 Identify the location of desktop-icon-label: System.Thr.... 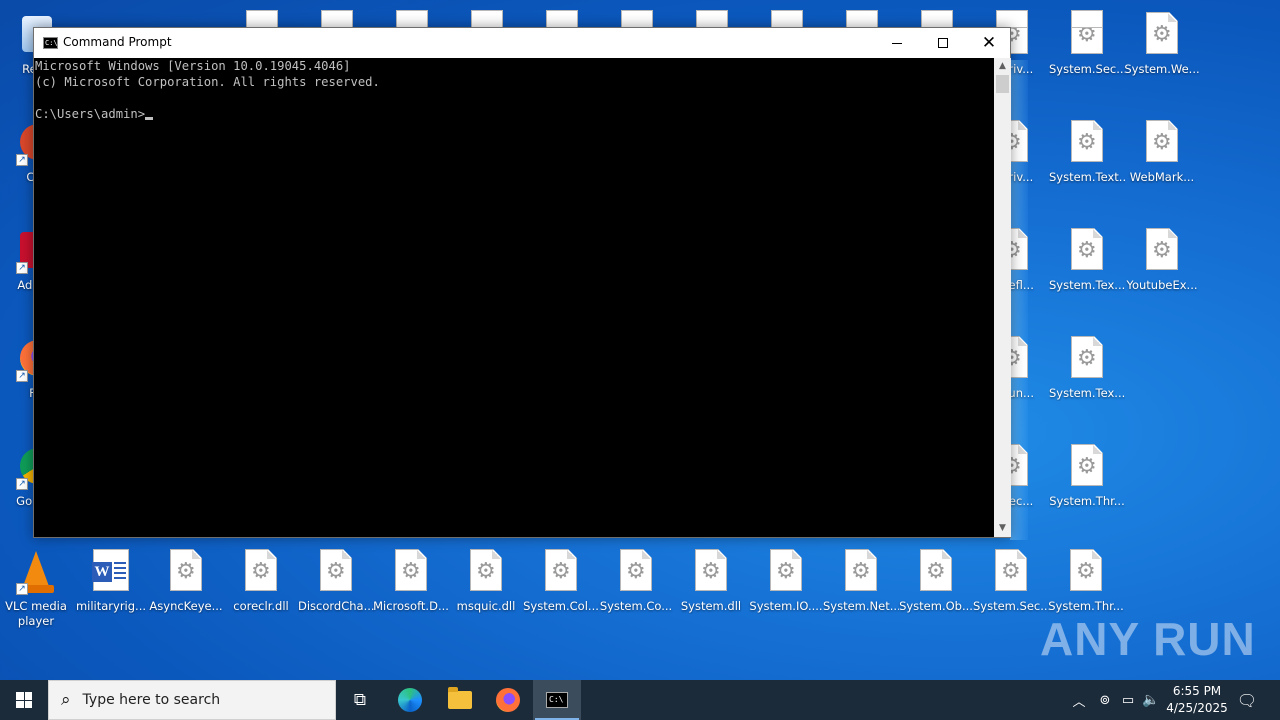
(1087, 501).